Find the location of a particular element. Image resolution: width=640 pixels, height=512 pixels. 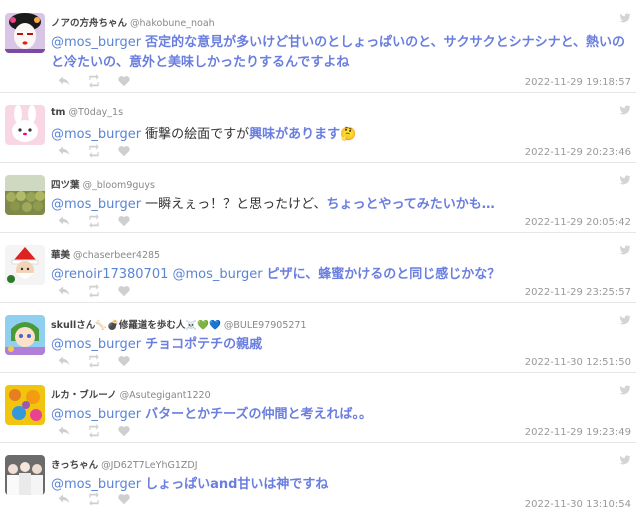

avatar-maiko-image is located at coordinates (25, 33).